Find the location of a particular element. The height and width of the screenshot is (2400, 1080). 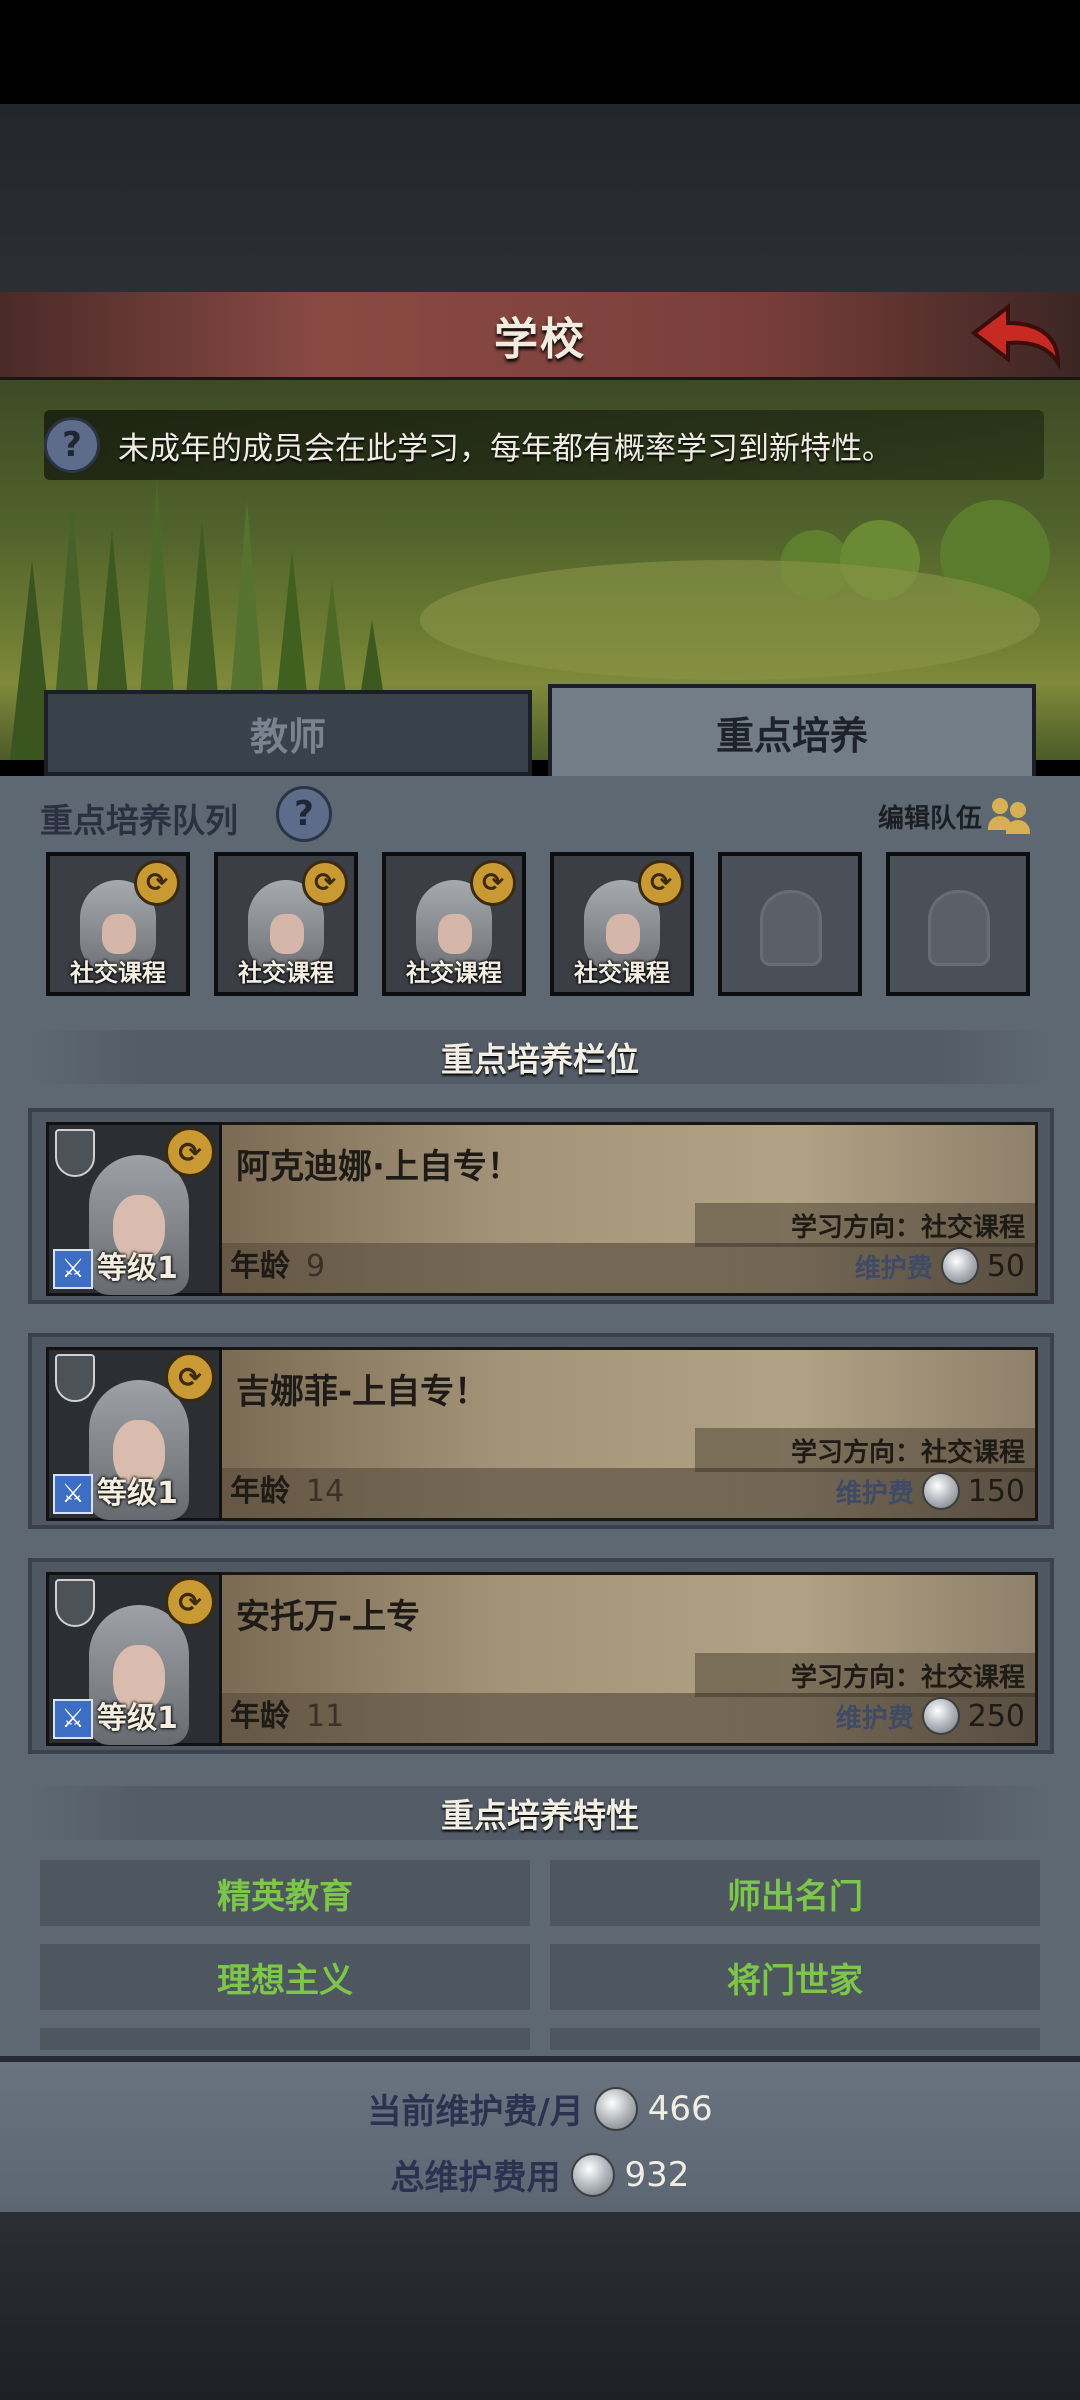

edit-team-button: 编辑队伍 is located at coordinates (955, 816).